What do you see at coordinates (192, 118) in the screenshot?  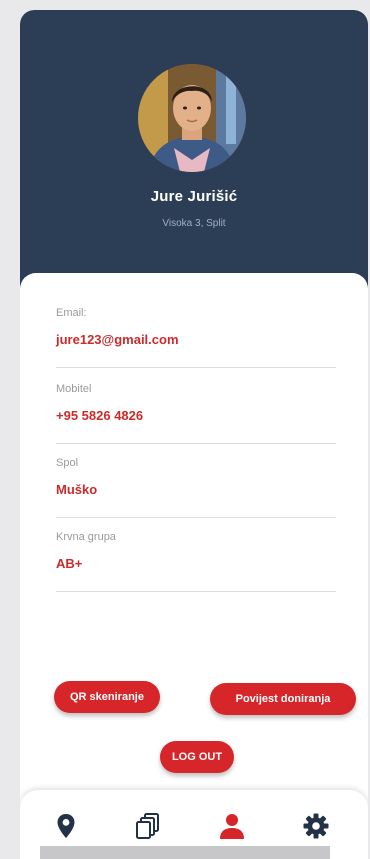 I see `avatar` at bounding box center [192, 118].